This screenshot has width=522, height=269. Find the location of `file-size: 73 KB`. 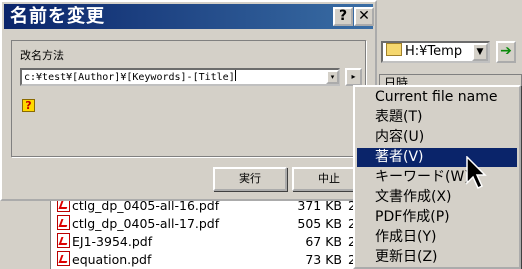

file-size: 73 KB is located at coordinates (323, 259).